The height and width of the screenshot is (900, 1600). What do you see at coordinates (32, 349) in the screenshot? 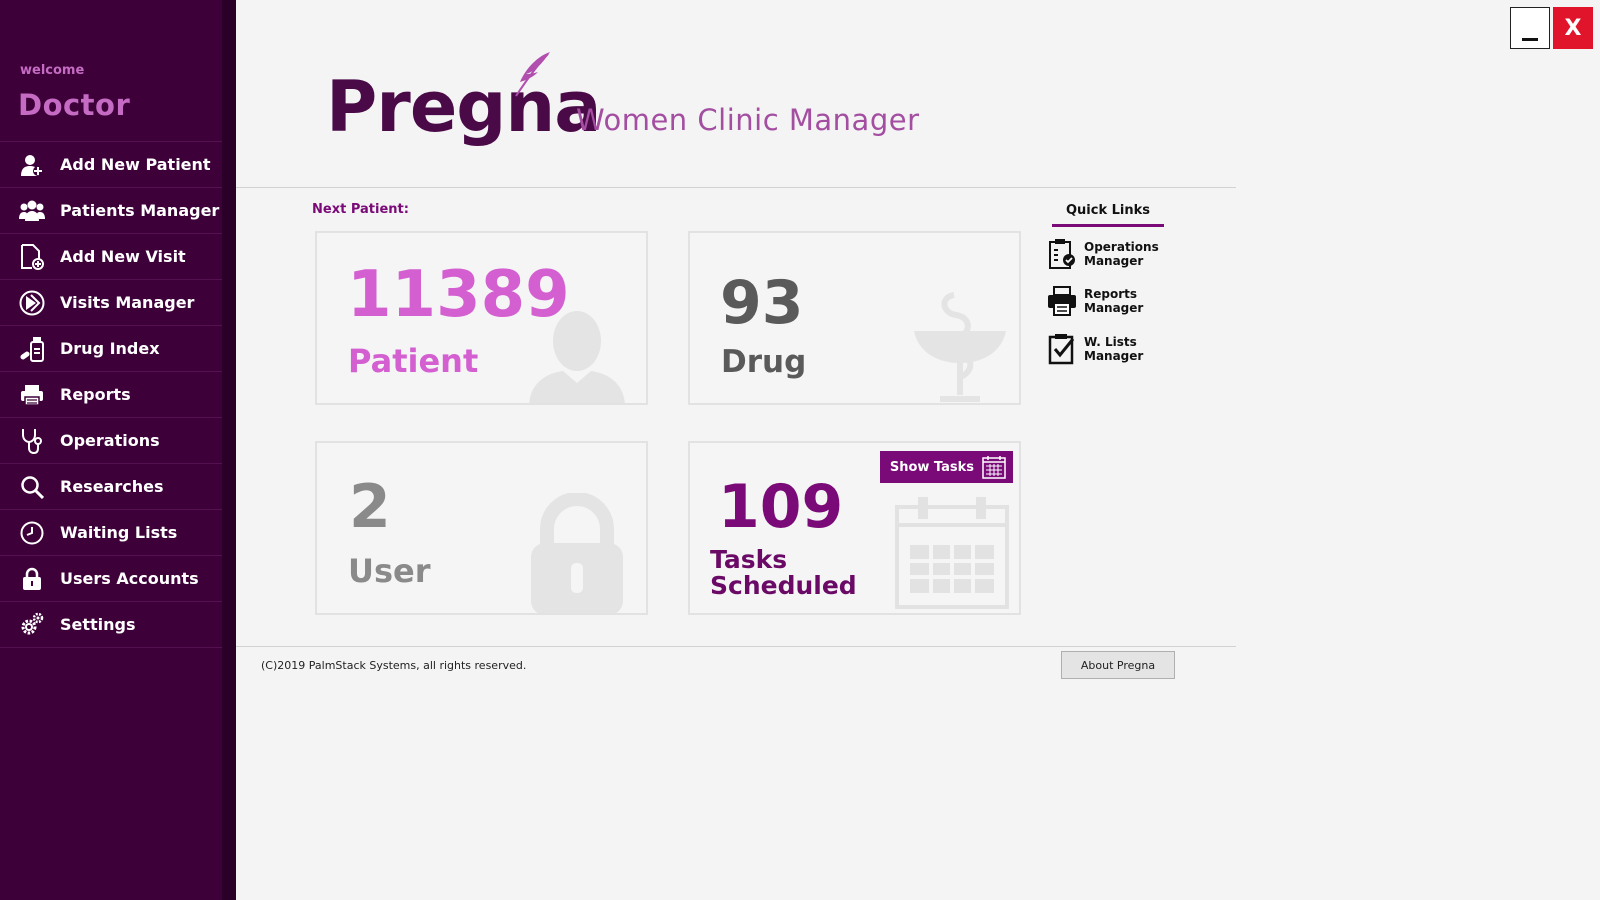
I see `drug-icon` at bounding box center [32, 349].